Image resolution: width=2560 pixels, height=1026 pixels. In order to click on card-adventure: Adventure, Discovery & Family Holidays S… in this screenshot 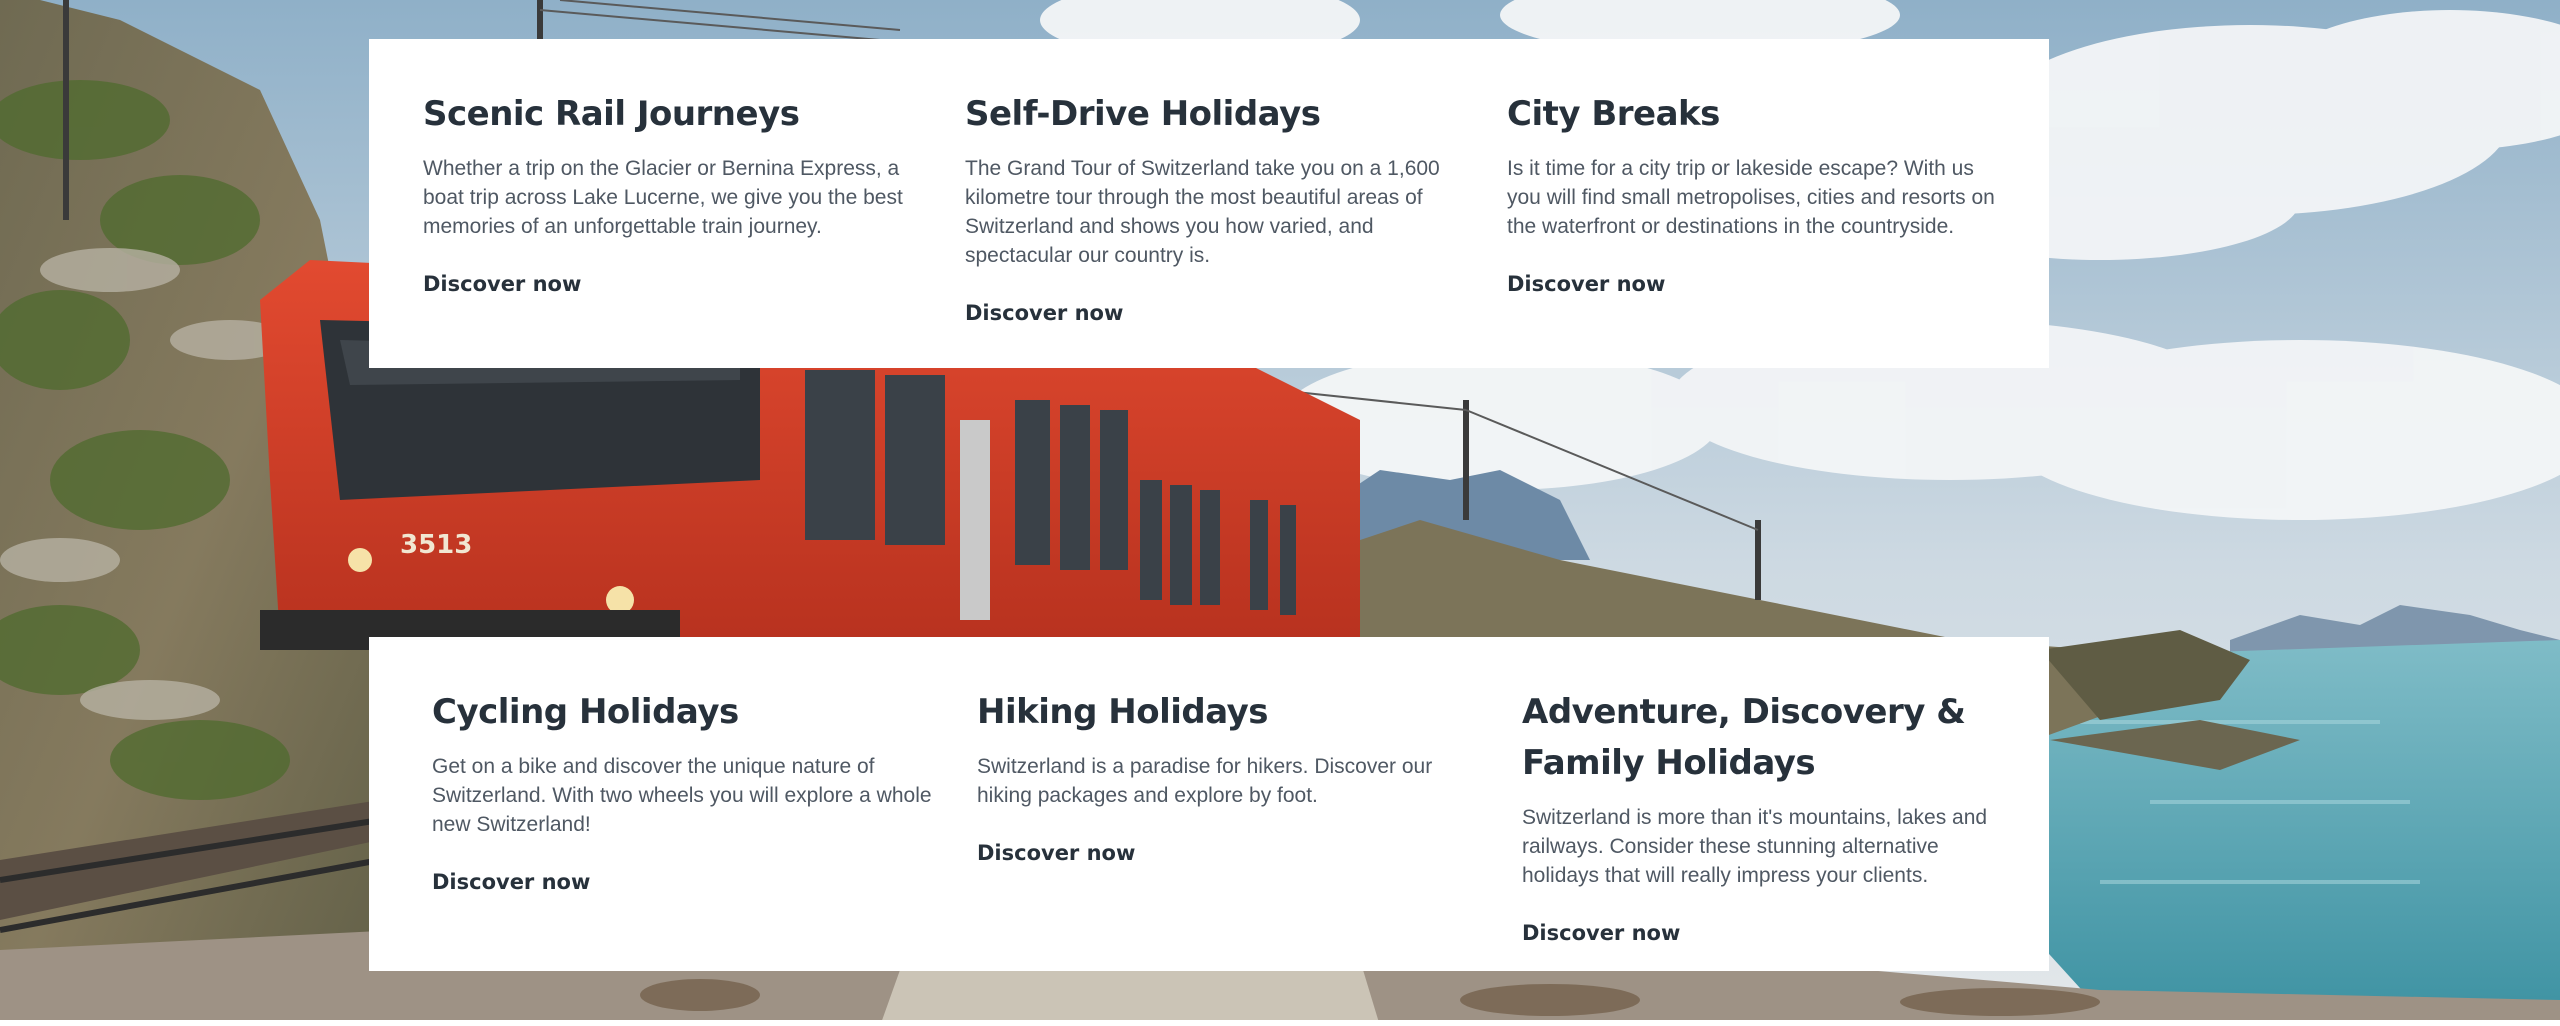, I will do `click(1785, 829)`.